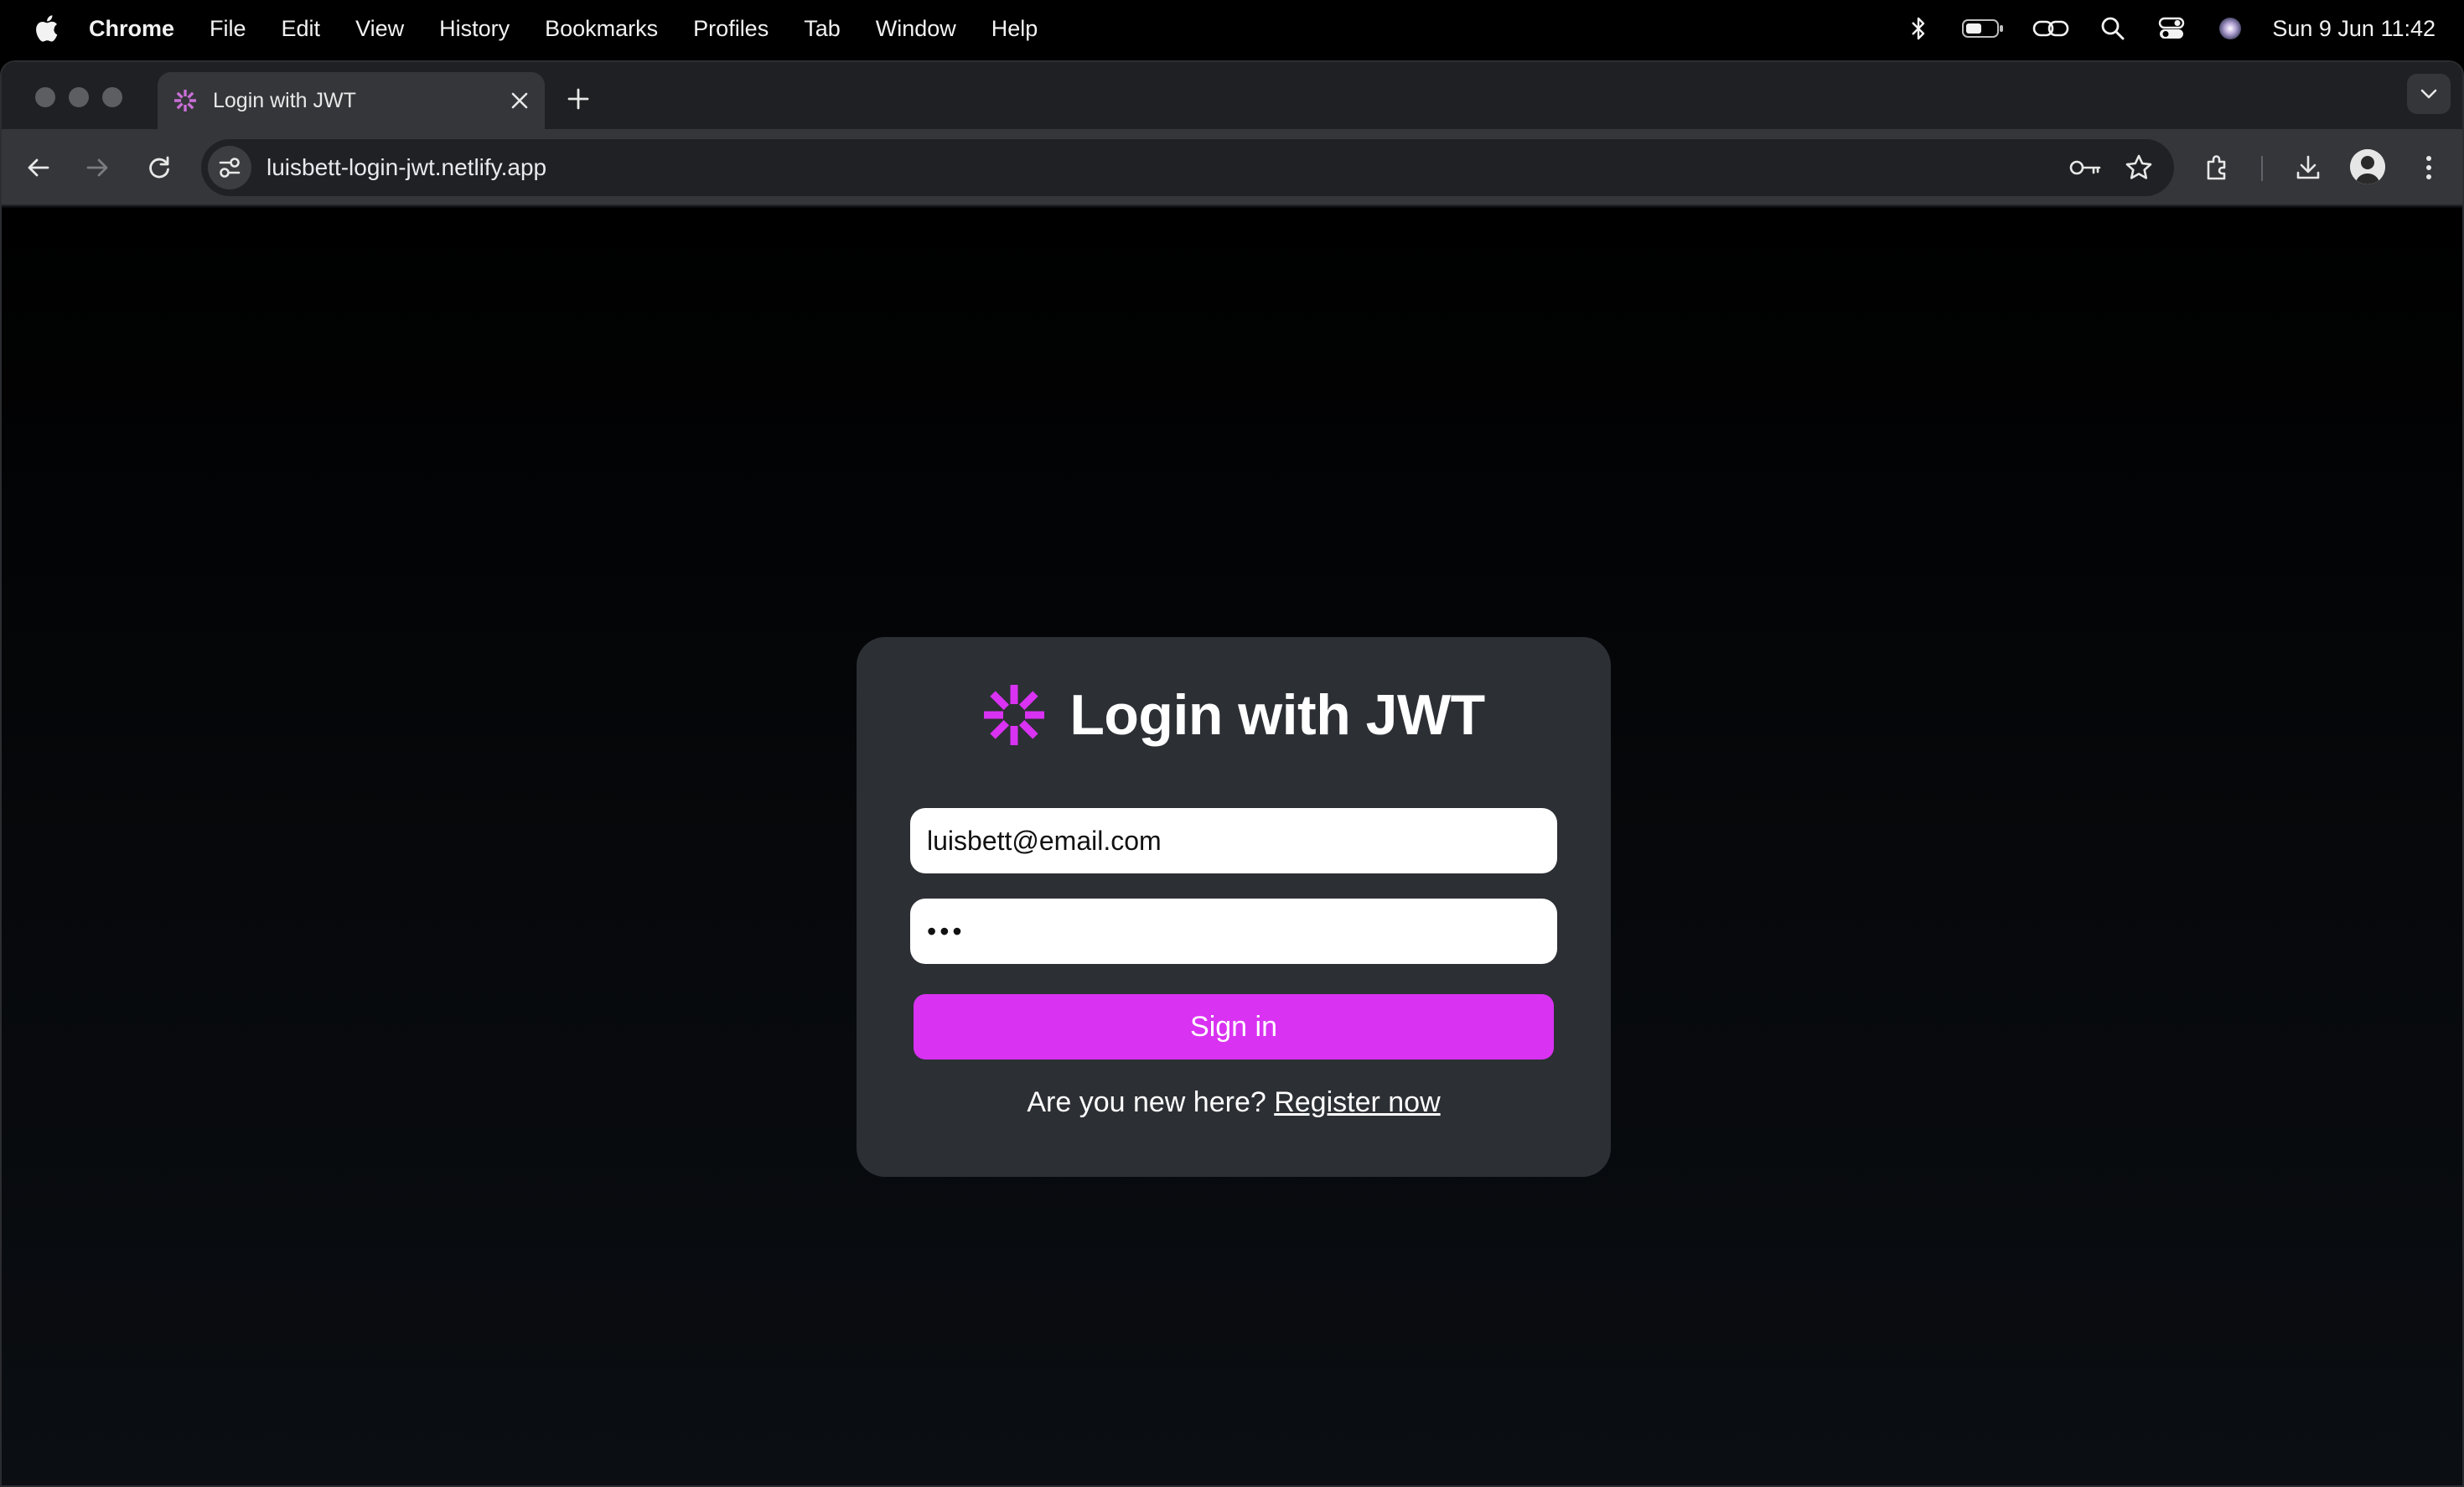 This screenshot has width=2464, height=1487. Describe the element at coordinates (131, 29) in the screenshot. I see `menu-app-name: Chrome` at that location.